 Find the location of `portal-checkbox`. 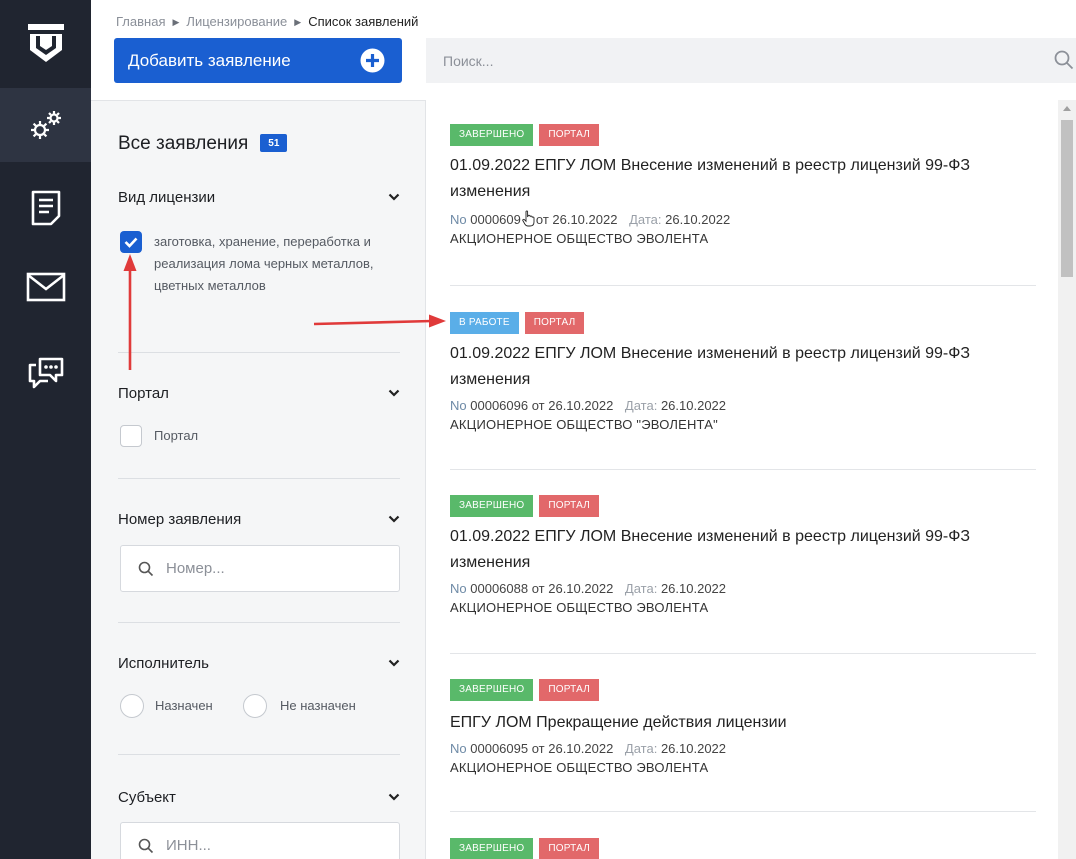

portal-checkbox is located at coordinates (131, 436).